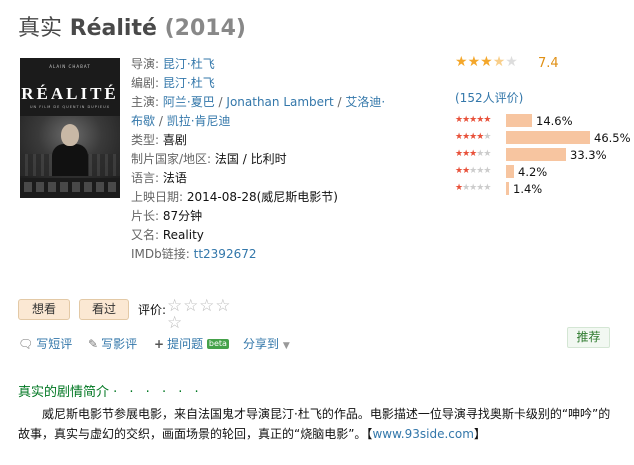  Describe the element at coordinates (145, 216) in the screenshot. I see `runtime-label: 片长:` at that location.